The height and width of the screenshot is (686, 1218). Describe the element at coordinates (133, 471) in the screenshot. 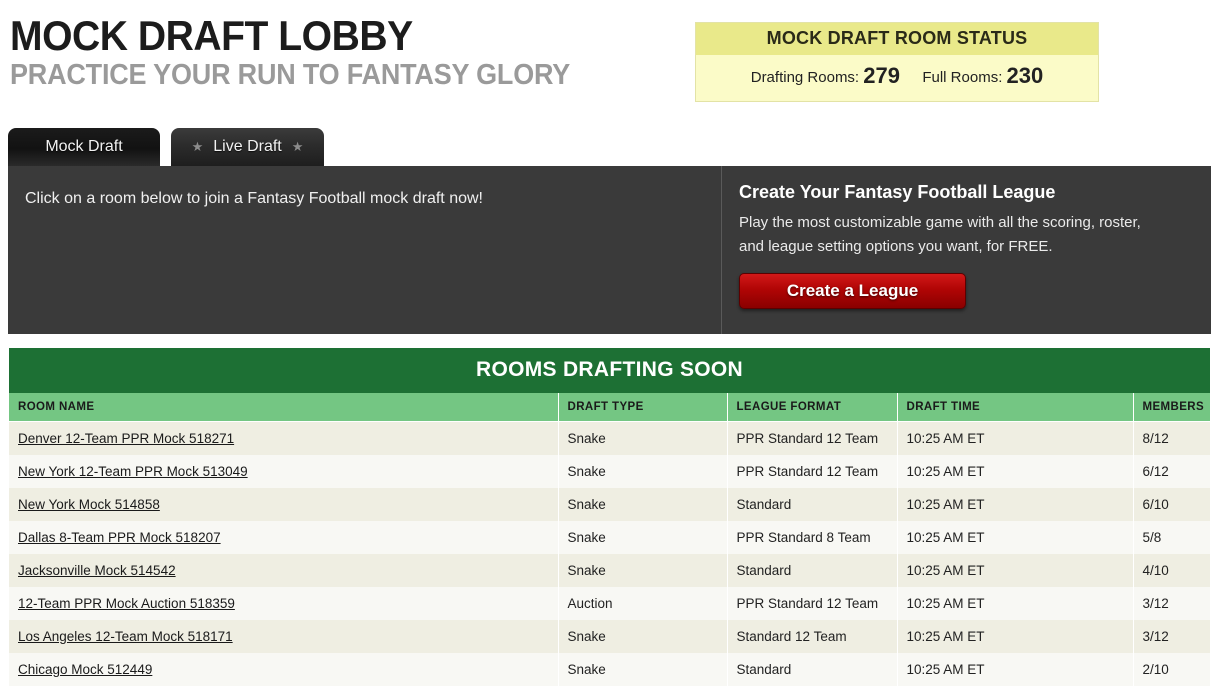

I see `room-link: New York 12-Team PPR Mock 513049` at that location.